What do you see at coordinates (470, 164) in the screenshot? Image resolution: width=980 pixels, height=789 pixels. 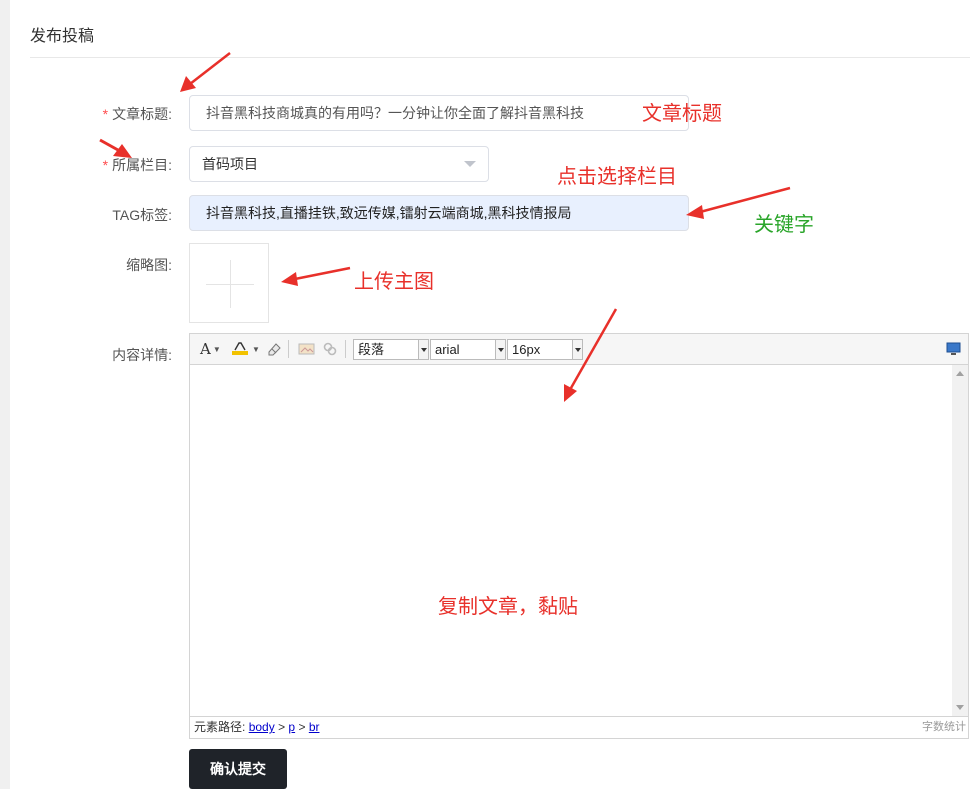 I see `caret-down-icon` at bounding box center [470, 164].